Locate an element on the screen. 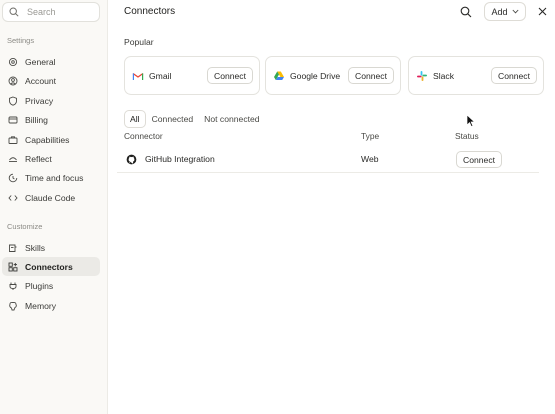 The width and height of the screenshot is (555, 414). sidebar-item-label: Reflect is located at coordinates (38, 158).